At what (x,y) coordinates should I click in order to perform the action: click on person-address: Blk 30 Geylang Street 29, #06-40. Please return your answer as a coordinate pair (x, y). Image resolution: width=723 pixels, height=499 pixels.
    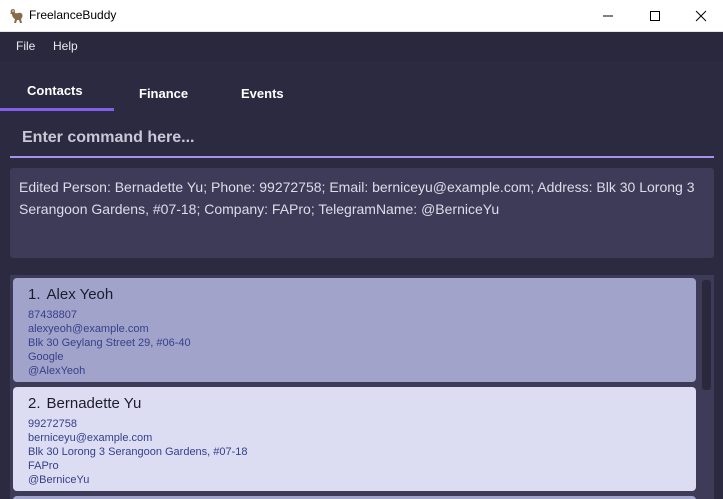
    Looking at the image, I should click on (109, 343).